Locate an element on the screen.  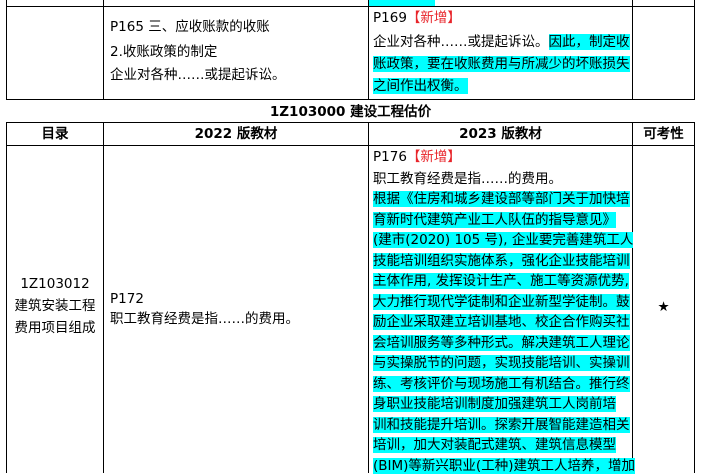
highlighted-text: (建市(2020) 105 号), 企业要完善建筑工人 is located at coordinates (503, 240).